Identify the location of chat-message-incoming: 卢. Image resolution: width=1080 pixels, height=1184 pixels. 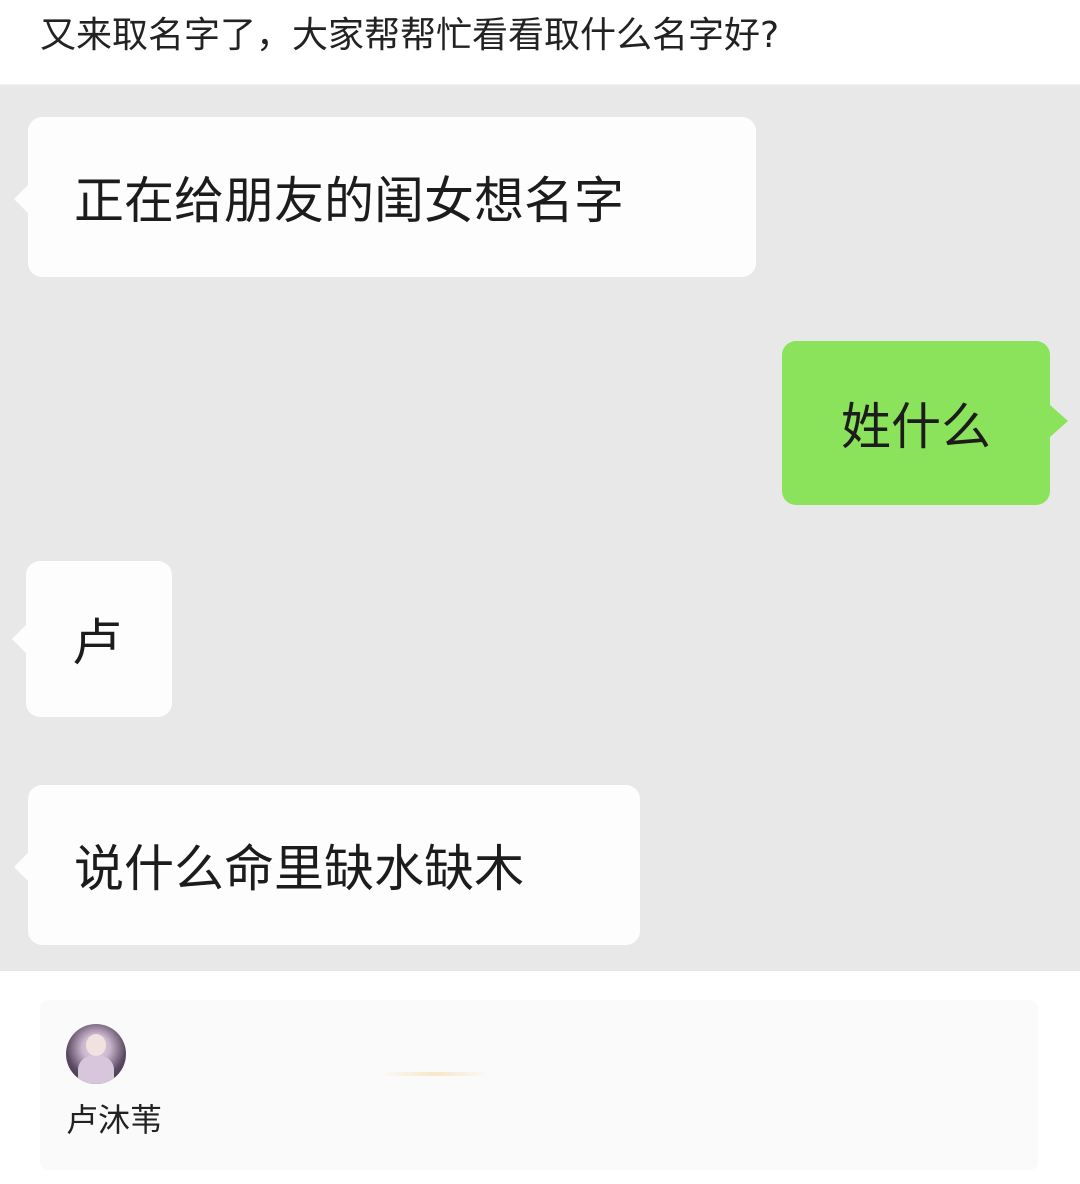
(92, 639).